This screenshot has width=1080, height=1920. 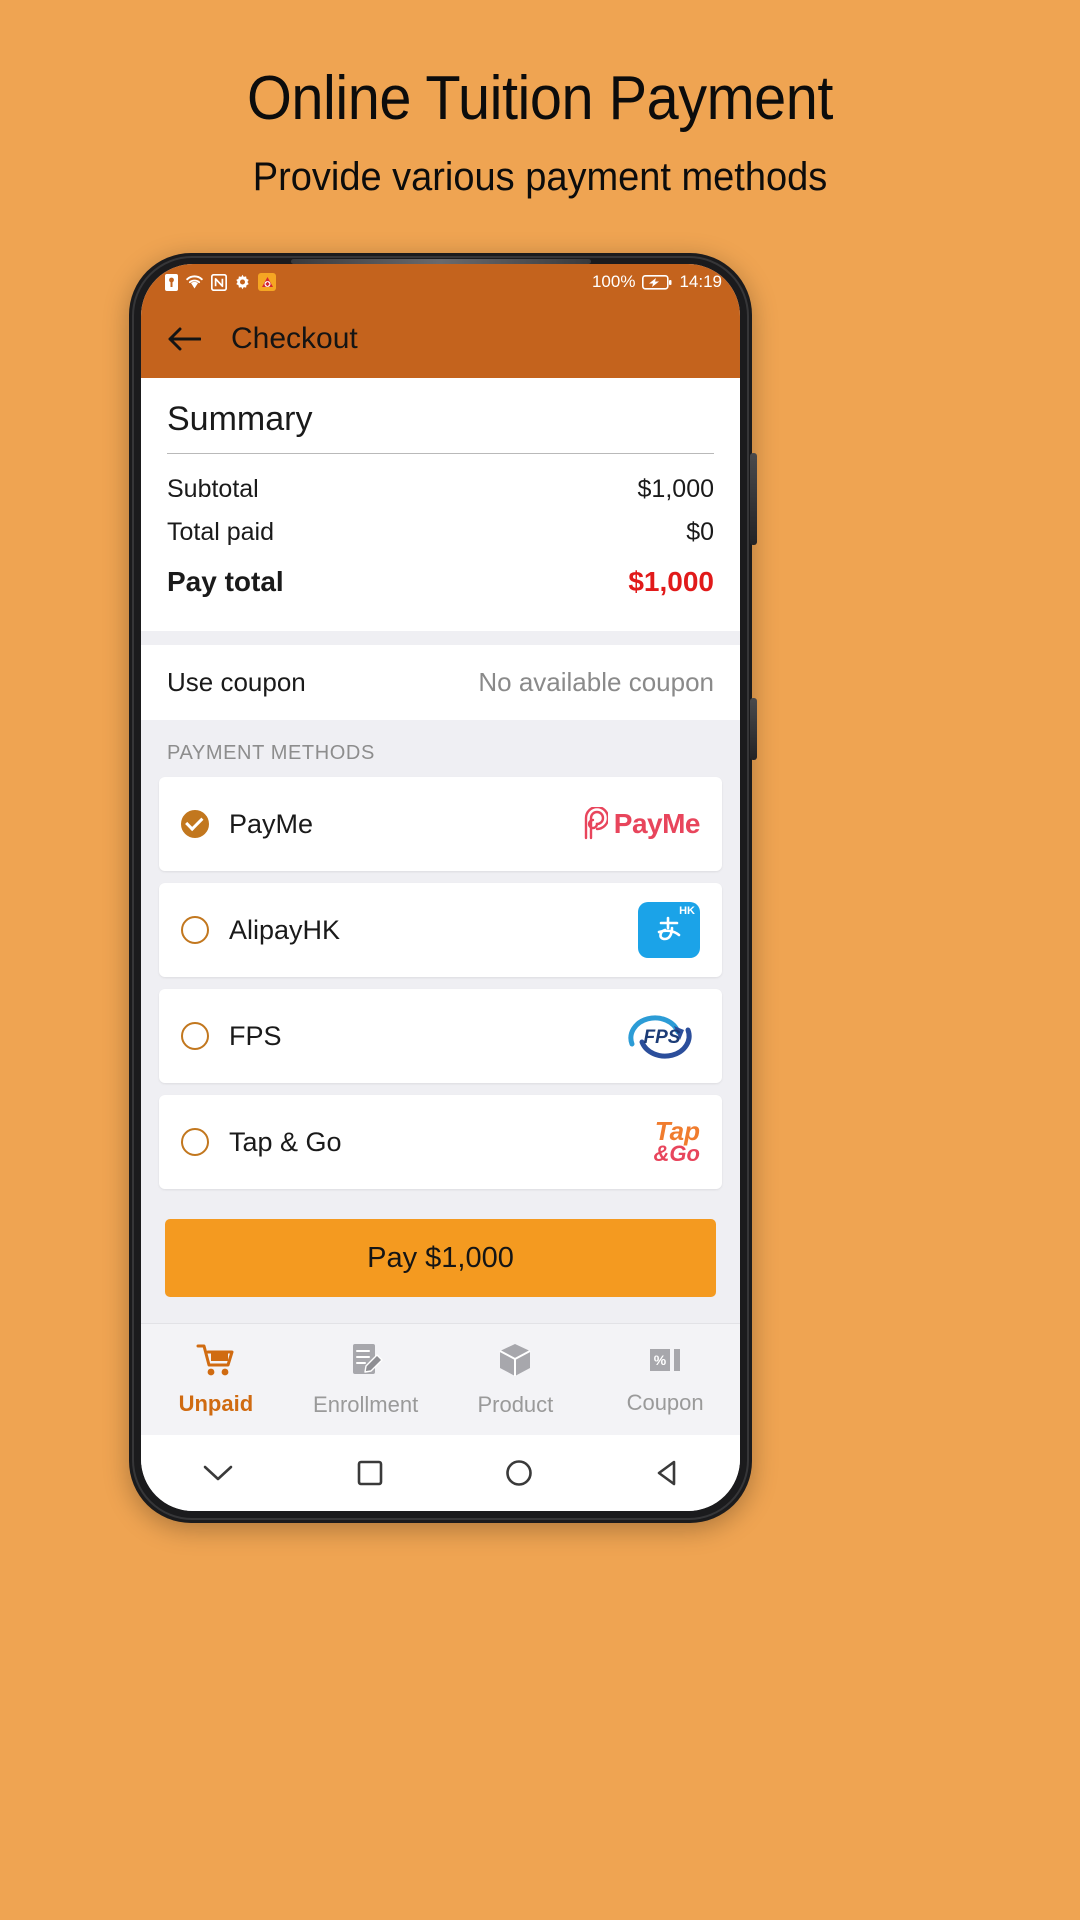 What do you see at coordinates (753, 499) in the screenshot?
I see `volume-button` at bounding box center [753, 499].